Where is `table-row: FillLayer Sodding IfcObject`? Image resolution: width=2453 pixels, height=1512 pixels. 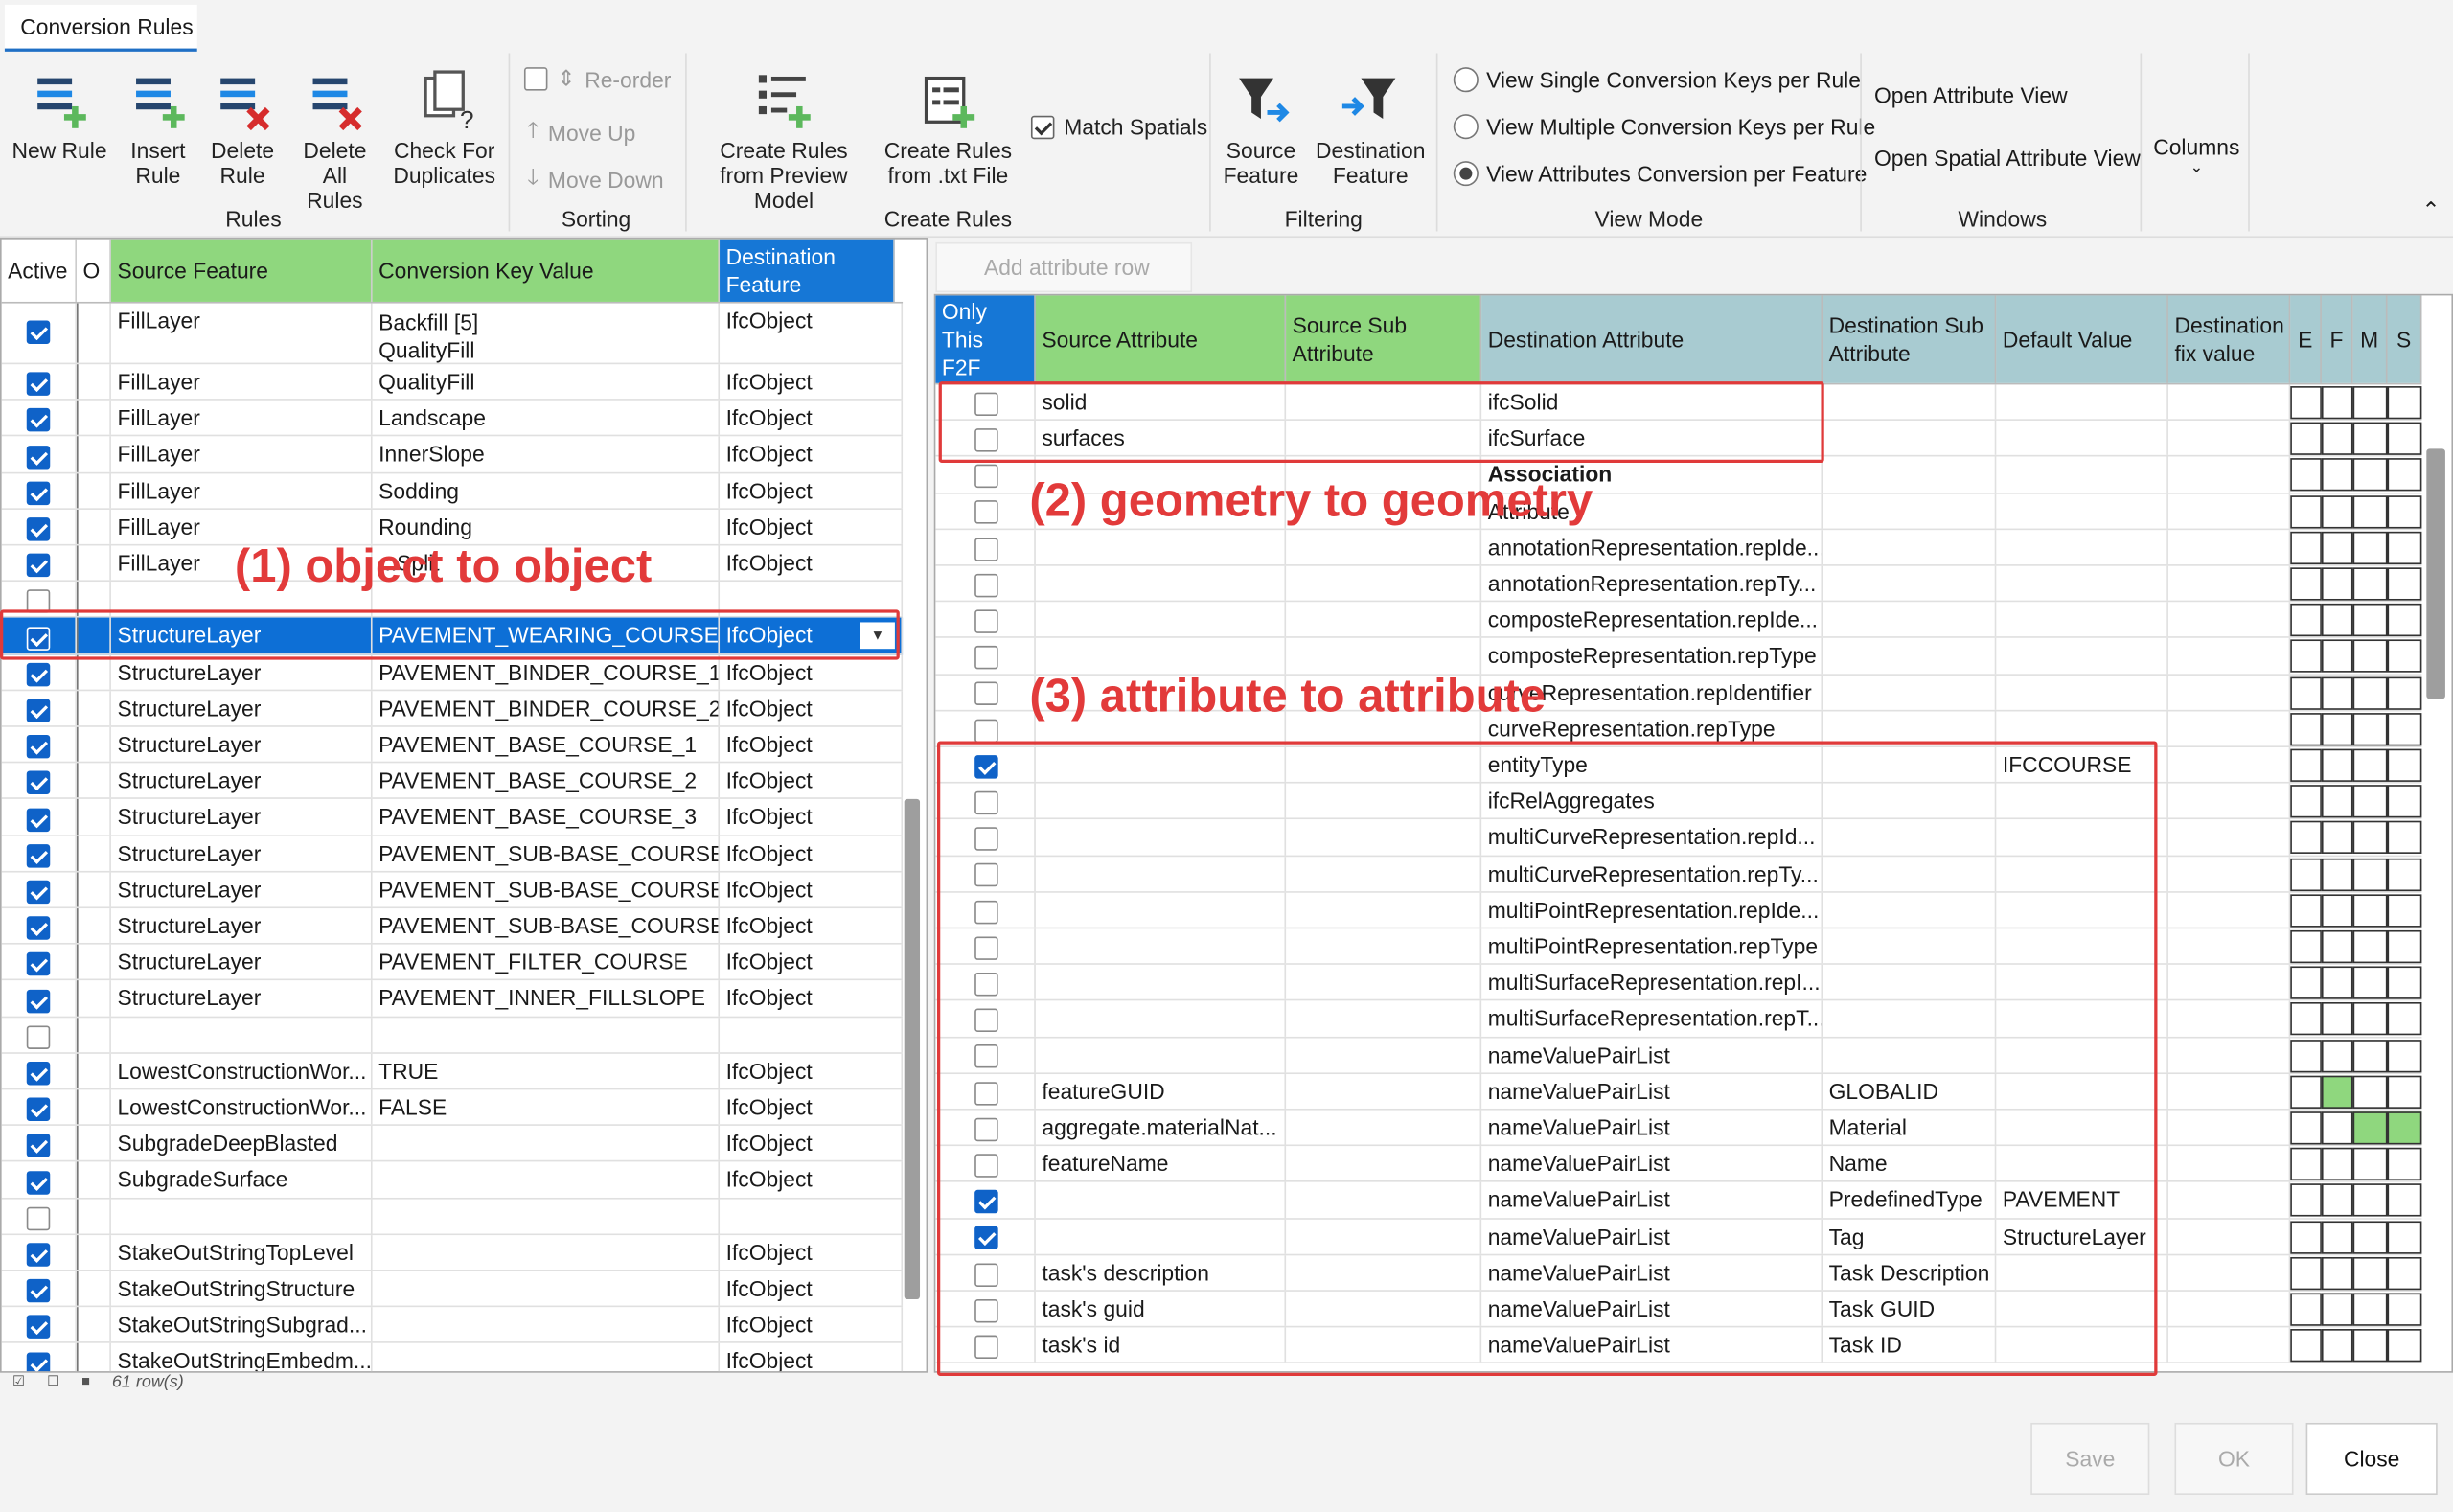 table-row: FillLayer Sodding IfcObject is located at coordinates (453, 491).